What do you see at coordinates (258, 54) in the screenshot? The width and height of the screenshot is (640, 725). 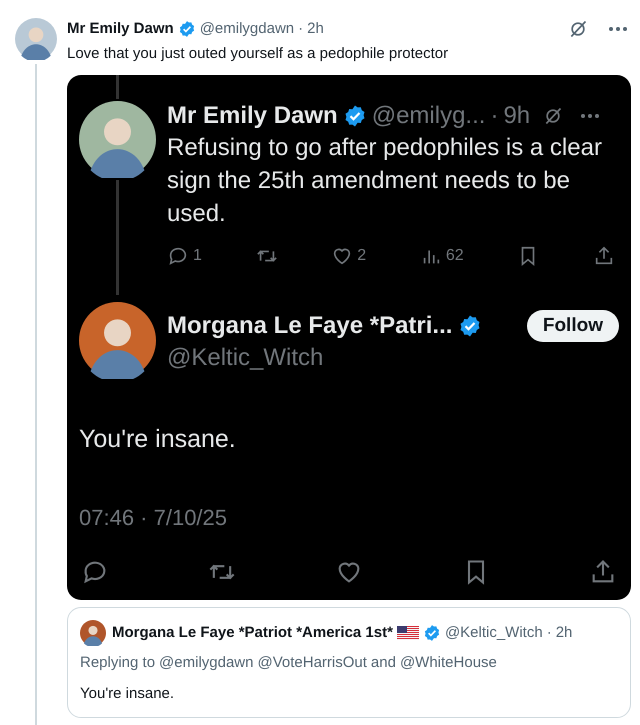 I see `post-text: Love that you just outed yourself as a pedophile protector` at bounding box center [258, 54].